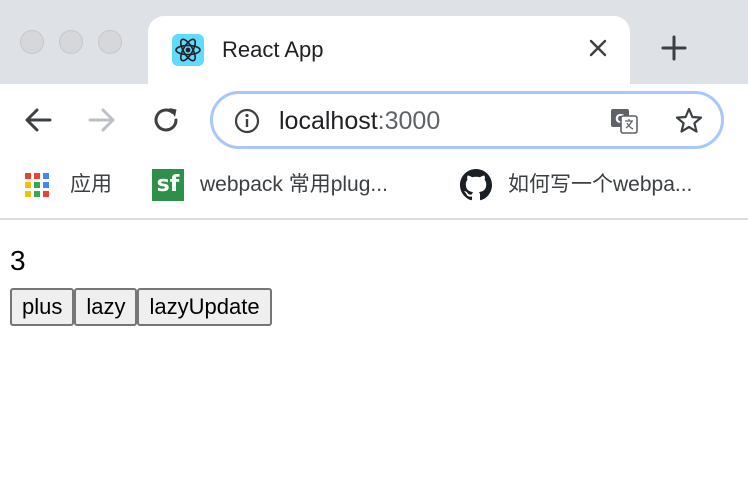 The image size is (748, 482). Describe the element at coordinates (689, 121) in the screenshot. I see `bookmark-star-icon` at that location.